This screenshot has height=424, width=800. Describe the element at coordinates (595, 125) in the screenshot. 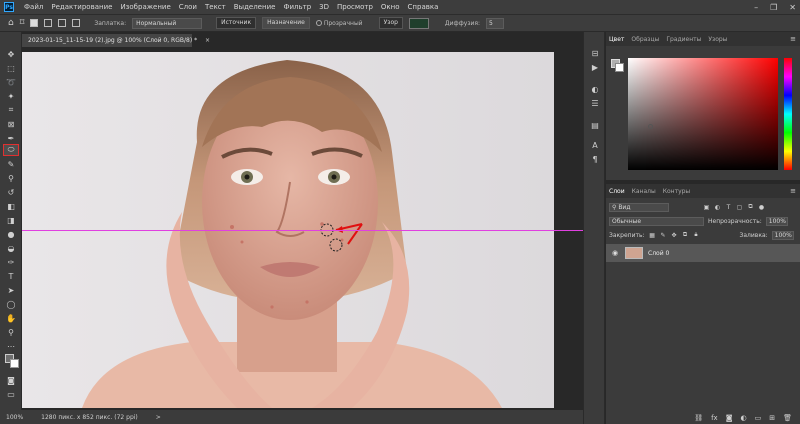

I see `libraries-panel-icon: ▤` at that location.